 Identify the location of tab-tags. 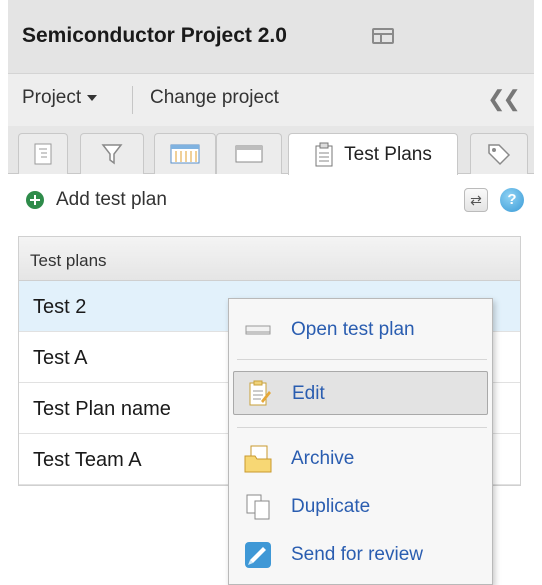
(499, 153).